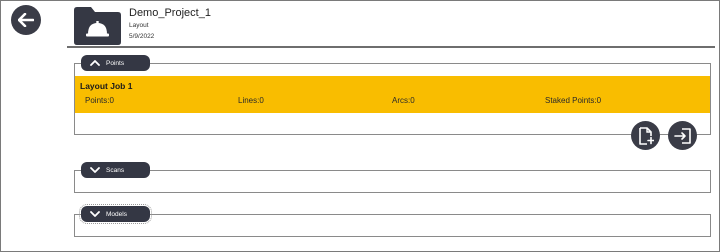 This screenshot has width=720, height=252. What do you see at coordinates (95, 63) in the screenshot?
I see `chevron-up-icon` at bounding box center [95, 63].